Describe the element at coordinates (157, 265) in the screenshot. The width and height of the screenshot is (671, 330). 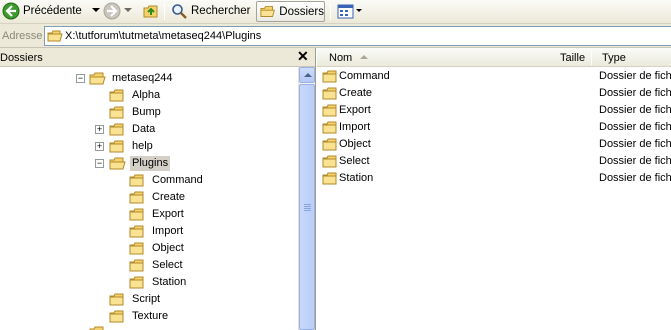
I see `tree-item-select: Select` at that location.